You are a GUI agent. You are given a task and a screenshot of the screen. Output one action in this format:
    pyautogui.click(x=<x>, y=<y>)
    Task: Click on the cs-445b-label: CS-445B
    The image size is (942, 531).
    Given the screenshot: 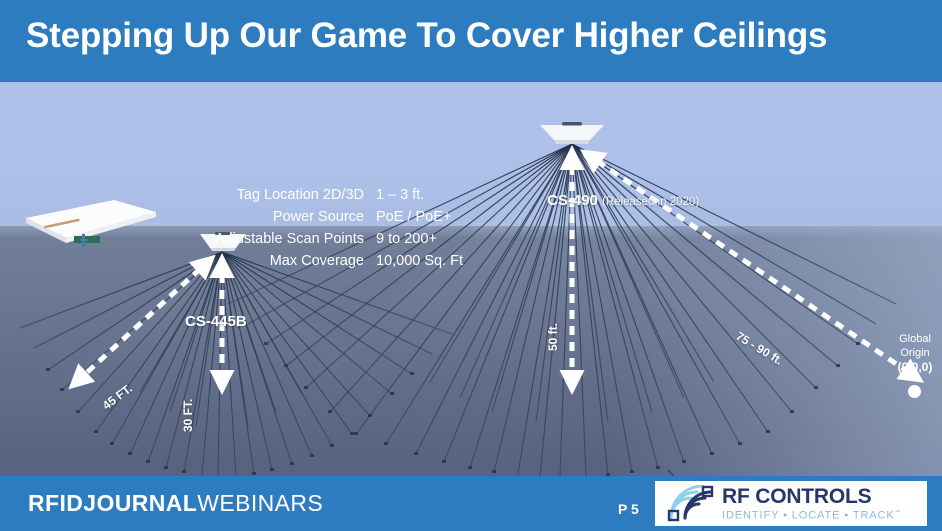 What is the action you would take?
    pyautogui.click(x=216, y=321)
    